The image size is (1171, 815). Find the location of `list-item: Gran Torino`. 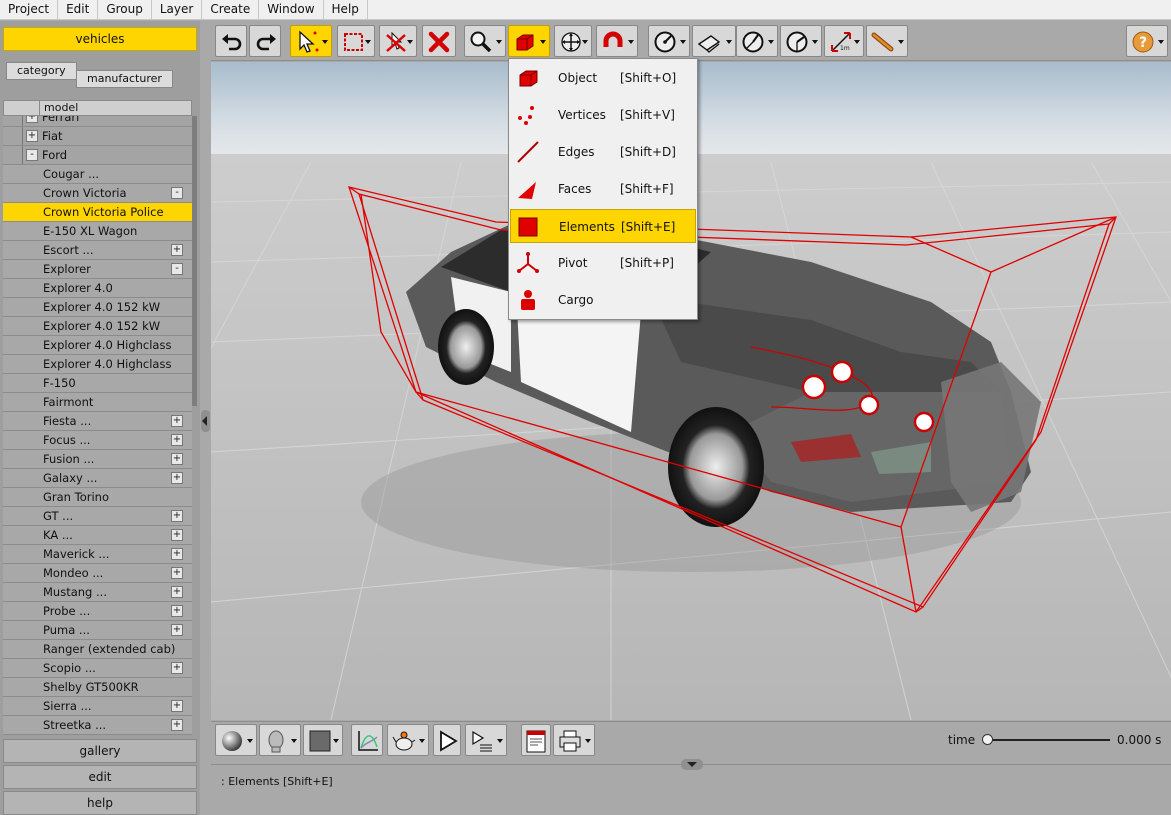

list-item: Gran Torino is located at coordinates (97, 497).